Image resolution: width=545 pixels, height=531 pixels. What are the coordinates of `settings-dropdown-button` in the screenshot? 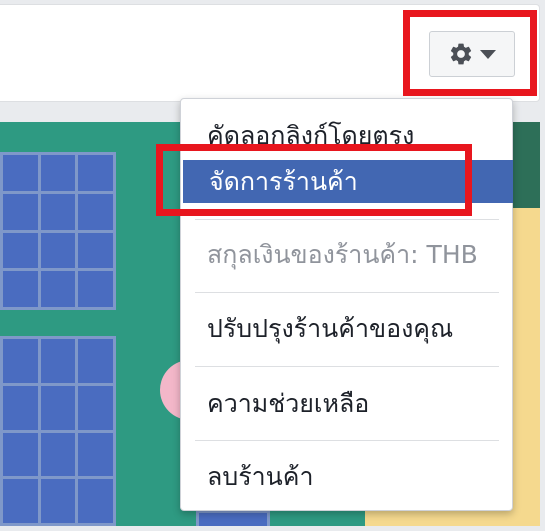 It's located at (472, 54).